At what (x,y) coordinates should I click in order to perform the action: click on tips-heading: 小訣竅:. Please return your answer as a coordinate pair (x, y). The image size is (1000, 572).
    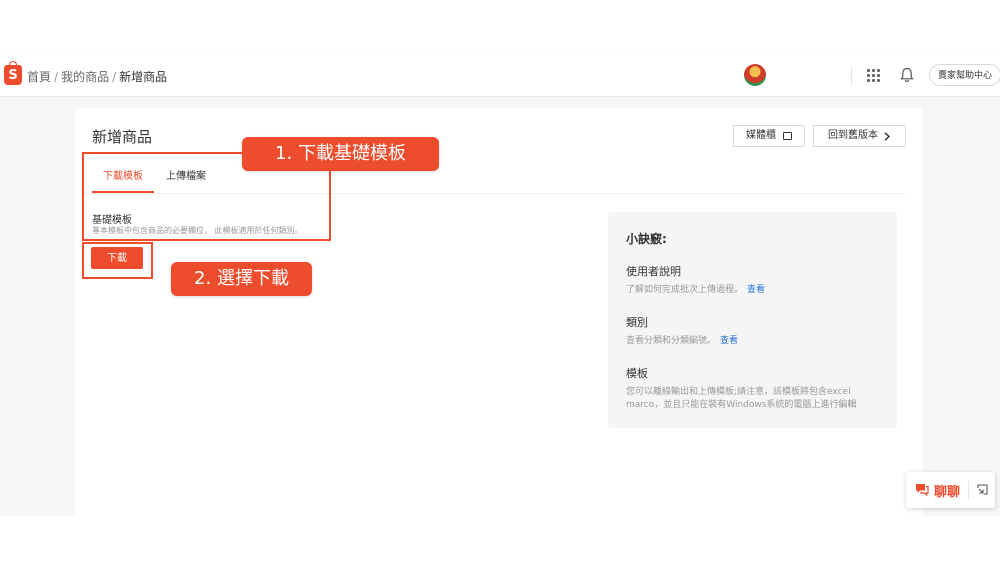
    Looking at the image, I should click on (646, 239).